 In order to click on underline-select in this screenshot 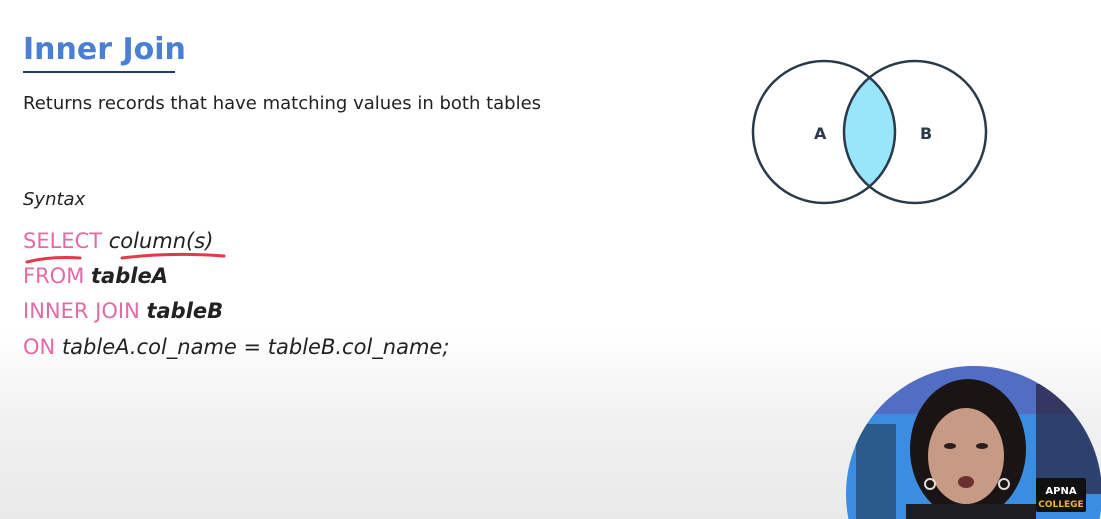, I will do `click(53, 260)`.